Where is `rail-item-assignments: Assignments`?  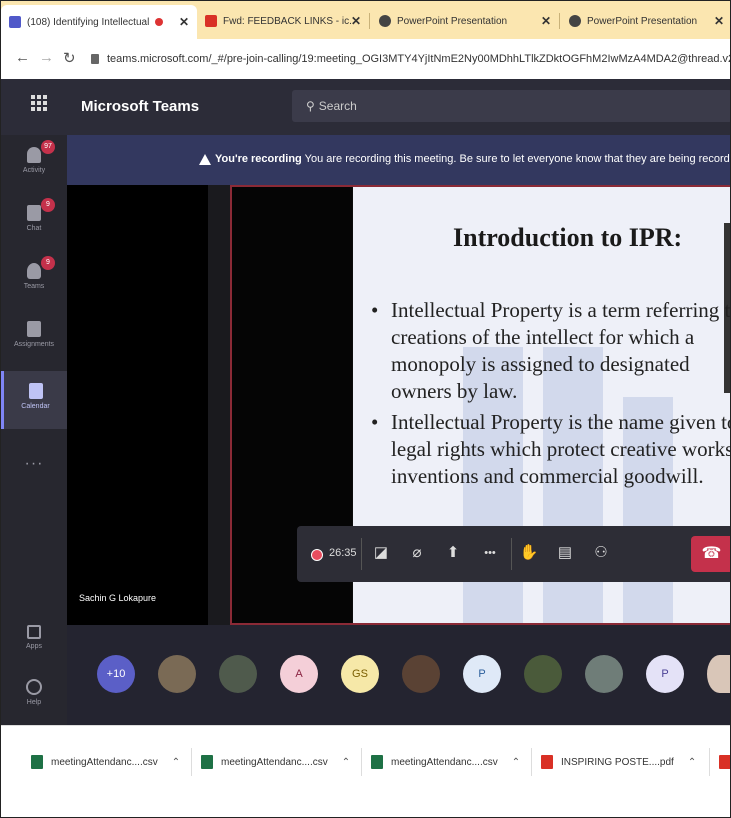
rail-item-assignments: Assignments is located at coordinates (34, 338).